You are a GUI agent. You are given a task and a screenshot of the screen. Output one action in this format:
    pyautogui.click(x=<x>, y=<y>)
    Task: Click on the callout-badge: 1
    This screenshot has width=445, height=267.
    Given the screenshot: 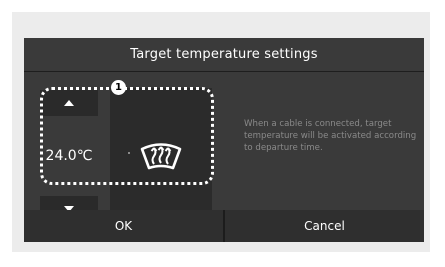 What is the action you would take?
    pyautogui.click(x=118, y=87)
    